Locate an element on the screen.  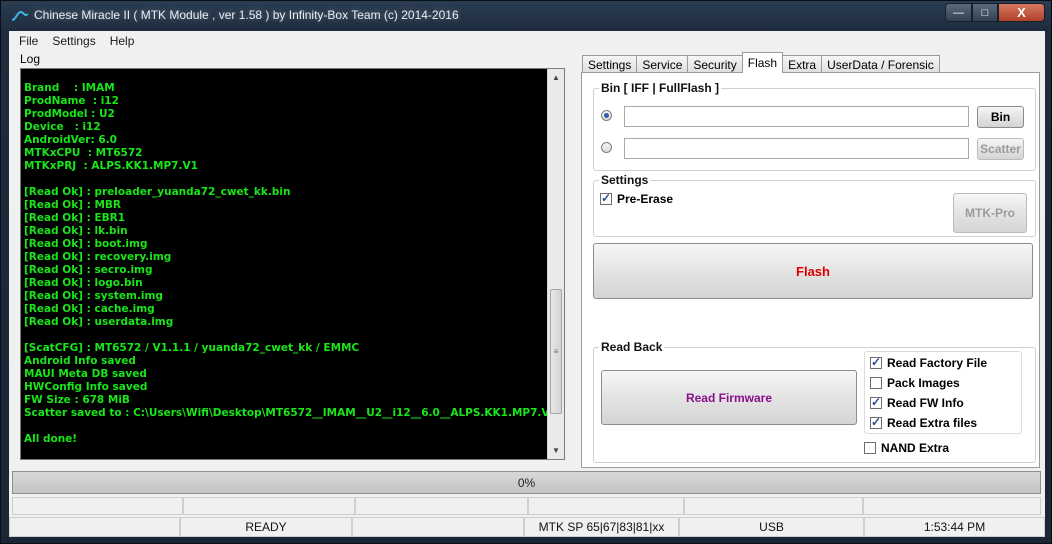
tab-userdata-forensic: UserData / Forensic is located at coordinates (880, 64).